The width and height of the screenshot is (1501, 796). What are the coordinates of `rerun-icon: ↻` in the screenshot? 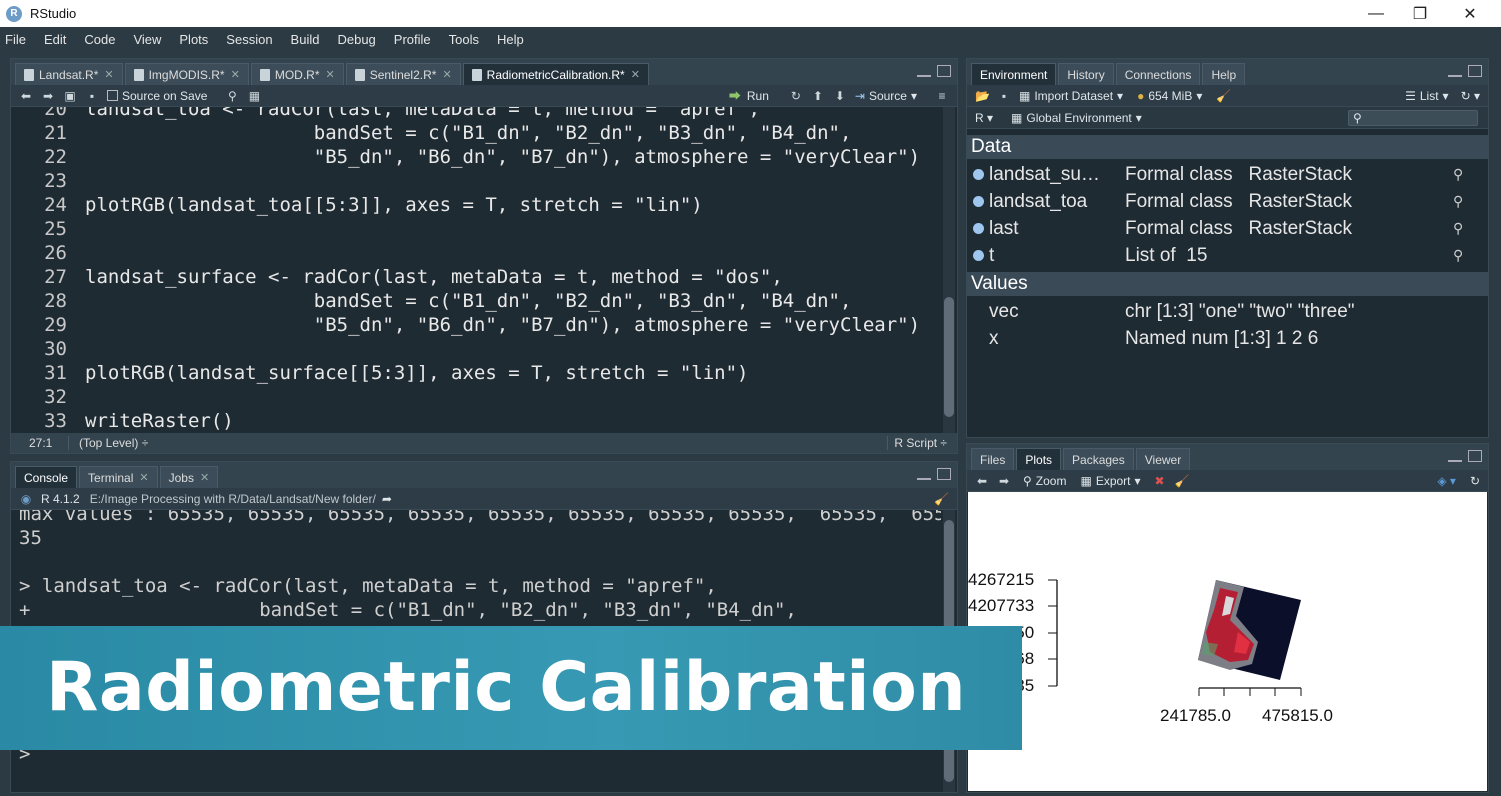 It's located at (796, 96).